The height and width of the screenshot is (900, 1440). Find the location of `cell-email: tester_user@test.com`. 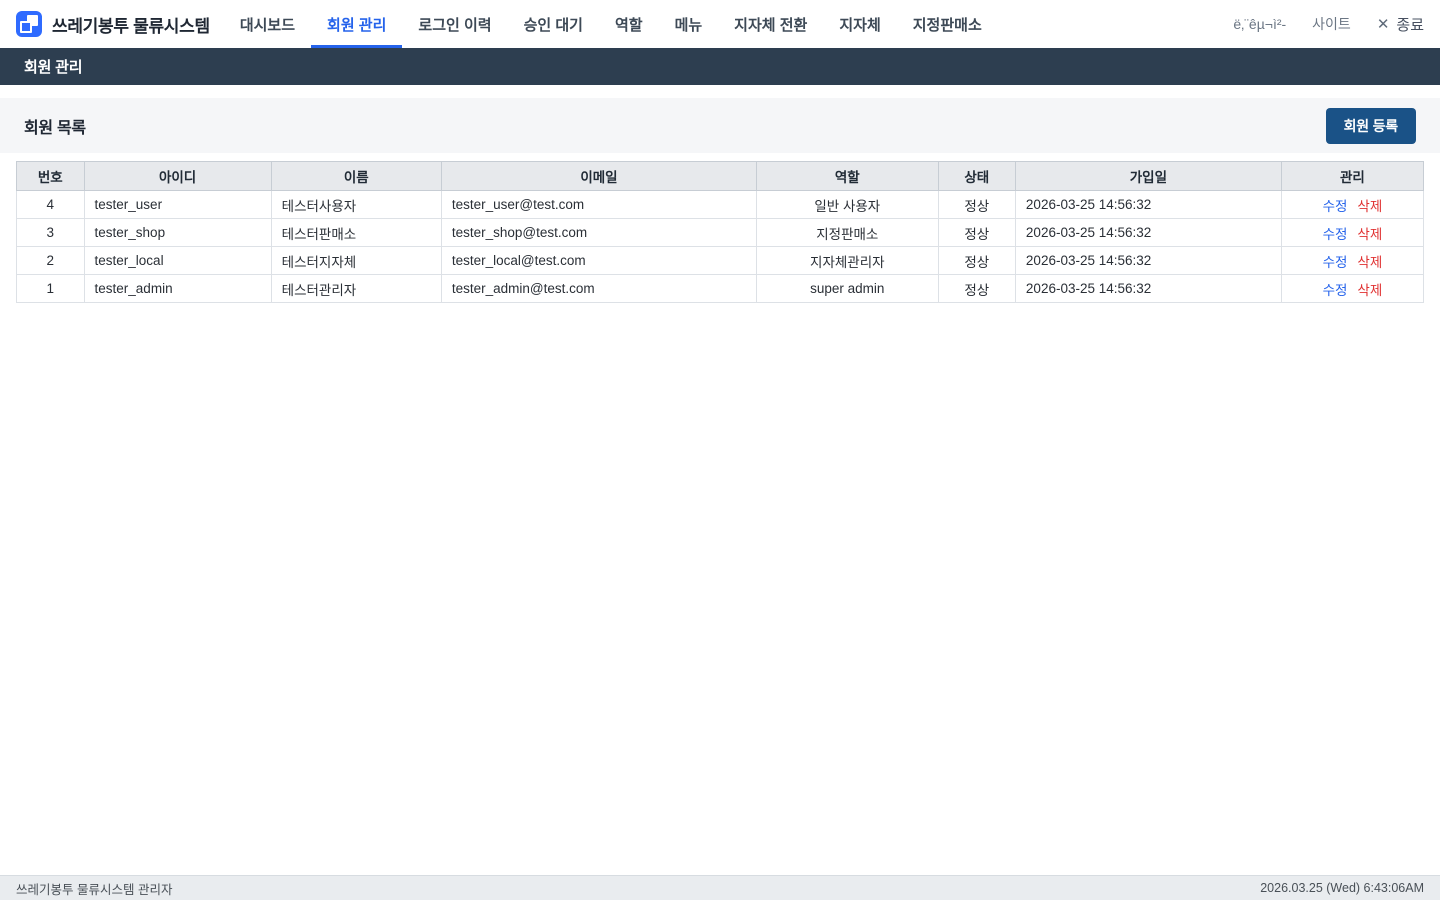

cell-email: tester_user@test.com is located at coordinates (599, 204).